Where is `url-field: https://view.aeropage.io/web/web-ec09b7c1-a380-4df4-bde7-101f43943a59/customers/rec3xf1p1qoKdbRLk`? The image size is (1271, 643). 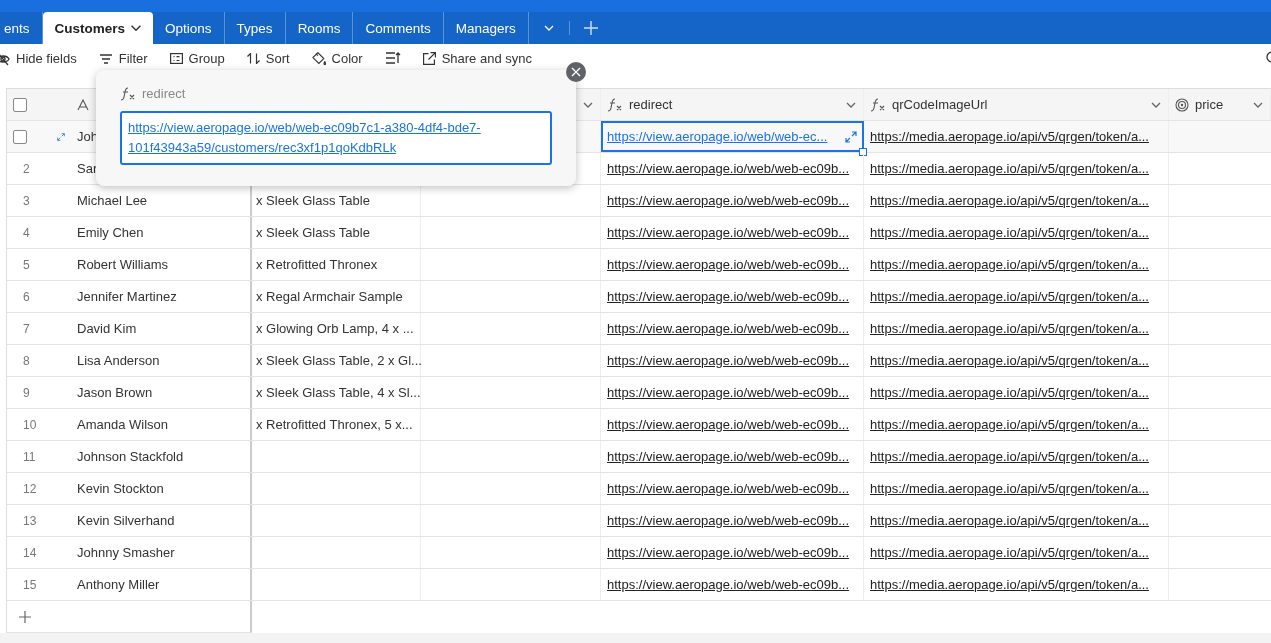
url-field: https://view.aeropage.io/web/web-ec09b7c1-a380-4df4-bde7-101f43943a59/customers/rec3xf1p1qoKdbRLk is located at coordinates (336, 138).